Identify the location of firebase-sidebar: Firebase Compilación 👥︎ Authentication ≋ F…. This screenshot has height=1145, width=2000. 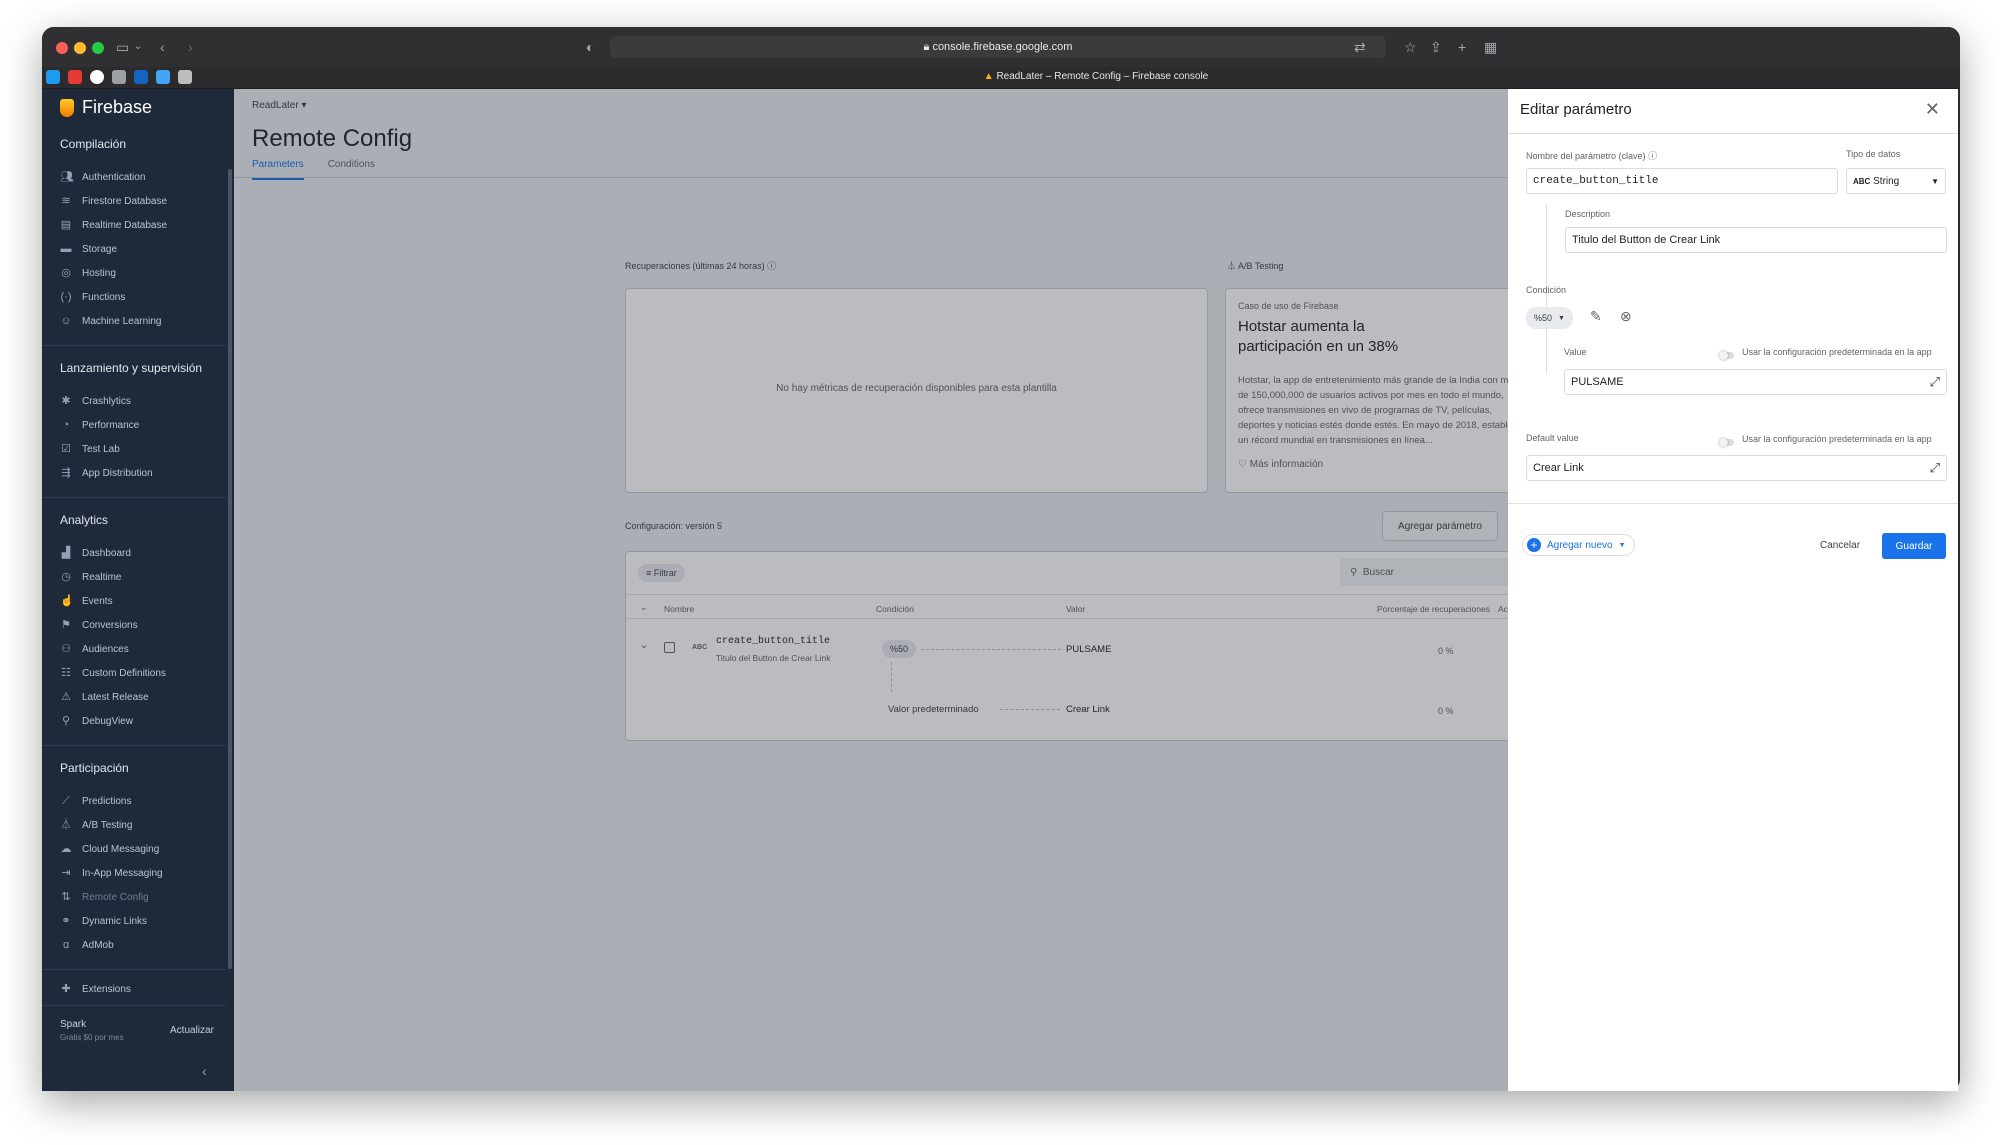
(138, 590).